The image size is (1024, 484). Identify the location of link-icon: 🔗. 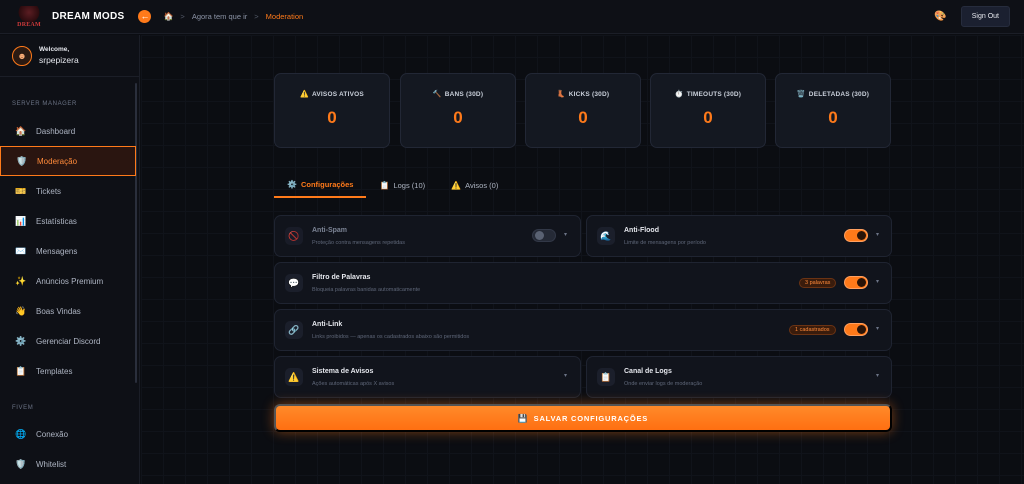
(294, 330).